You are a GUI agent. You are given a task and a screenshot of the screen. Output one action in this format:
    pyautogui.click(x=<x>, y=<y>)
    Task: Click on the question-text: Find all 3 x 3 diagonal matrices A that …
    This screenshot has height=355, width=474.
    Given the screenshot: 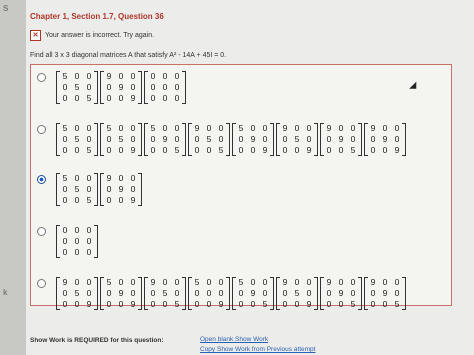 What is the action you would take?
    pyautogui.click(x=128, y=55)
    